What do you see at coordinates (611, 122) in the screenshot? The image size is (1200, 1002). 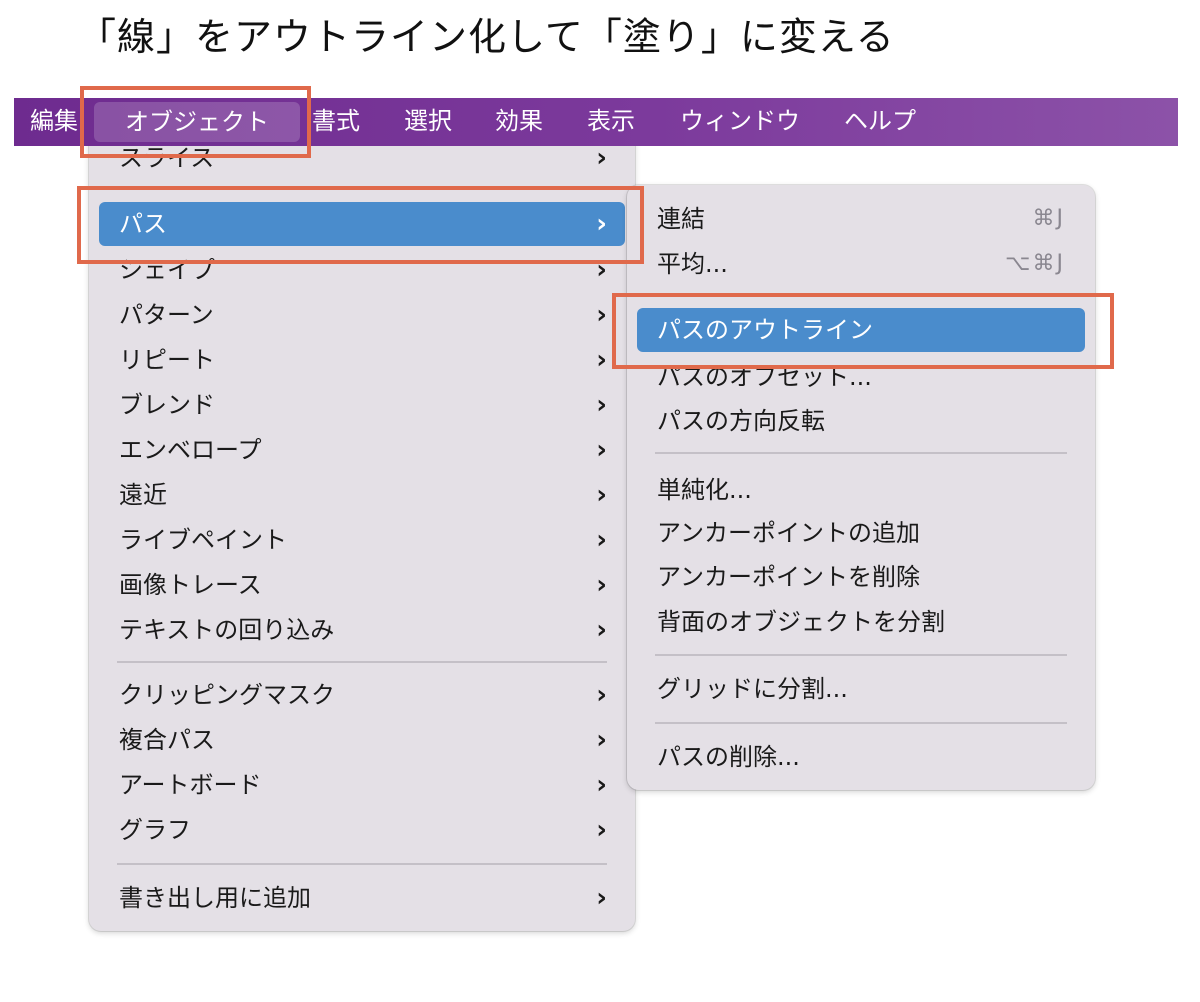 I see `menu-view: 表示` at bounding box center [611, 122].